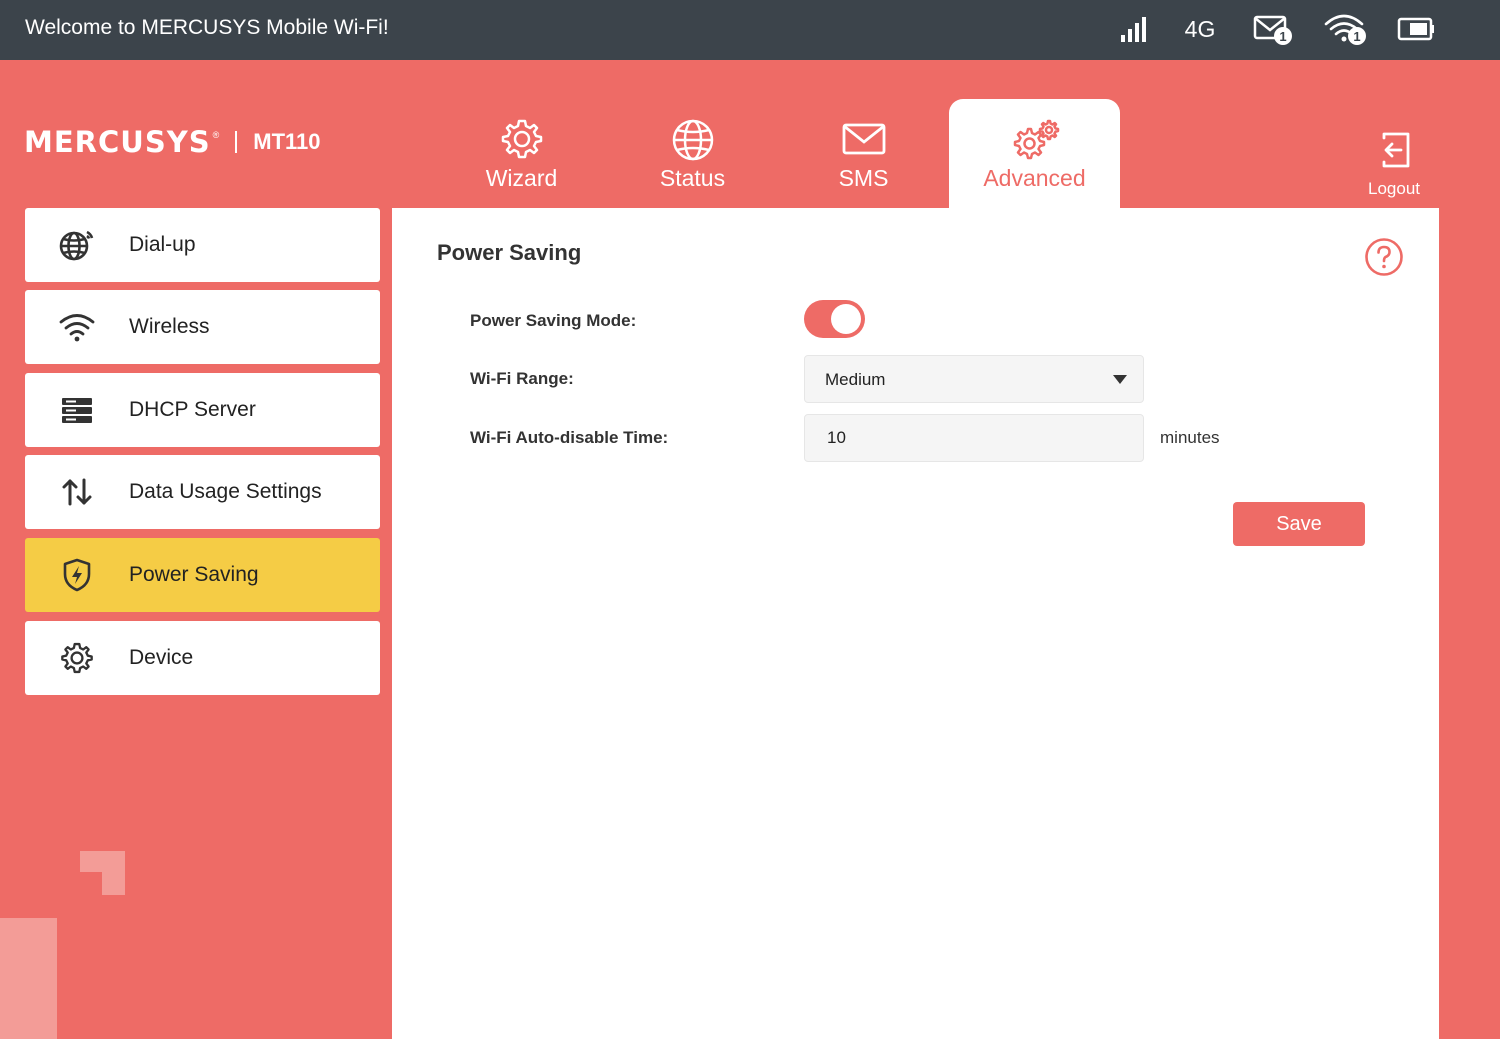  What do you see at coordinates (117, 142) in the screenshot?
I see `brand-logo: MERCUSYS` at bounding box center [117, 142].